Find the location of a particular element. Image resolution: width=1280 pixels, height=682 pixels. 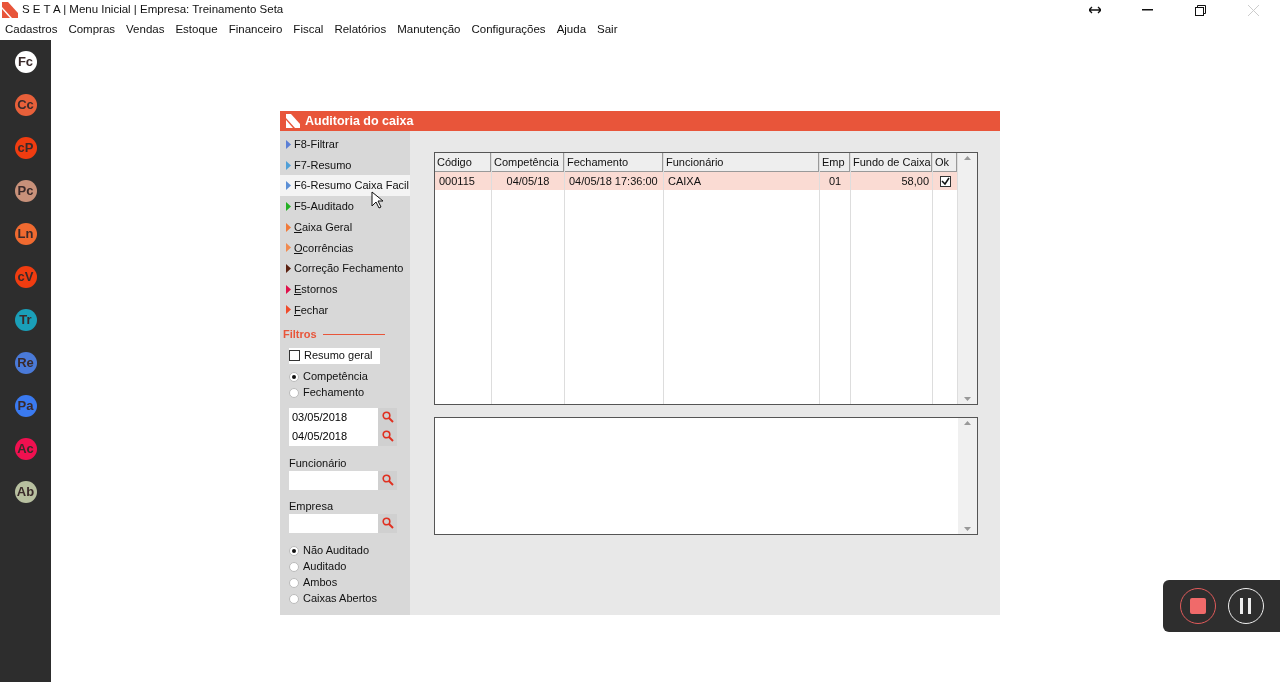

window-title: S E T A | Menu Inicial | Empresa: Treinamento Seta is located at coordinates (153, 10).